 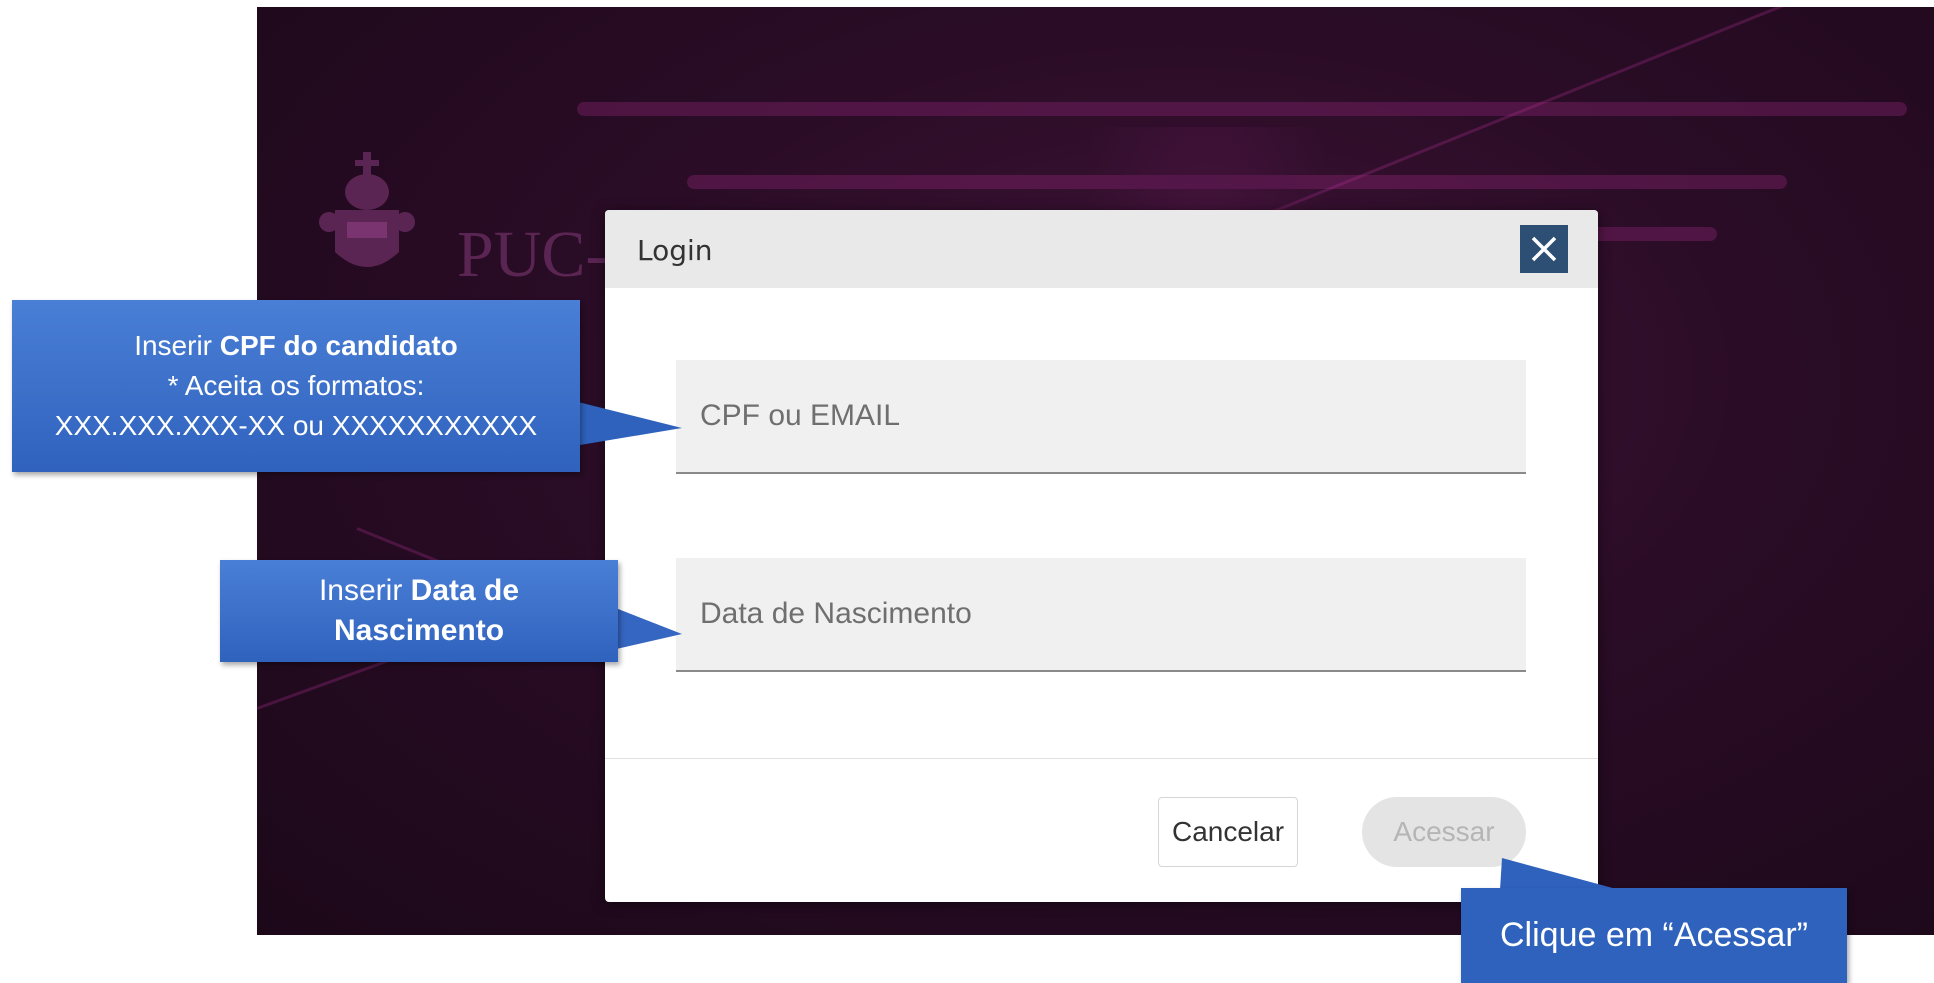 What do you see at coordinates (465, 590) in the screenshot?
I see `birth-callout-bold: Data de` at bounding box center [465, 590].